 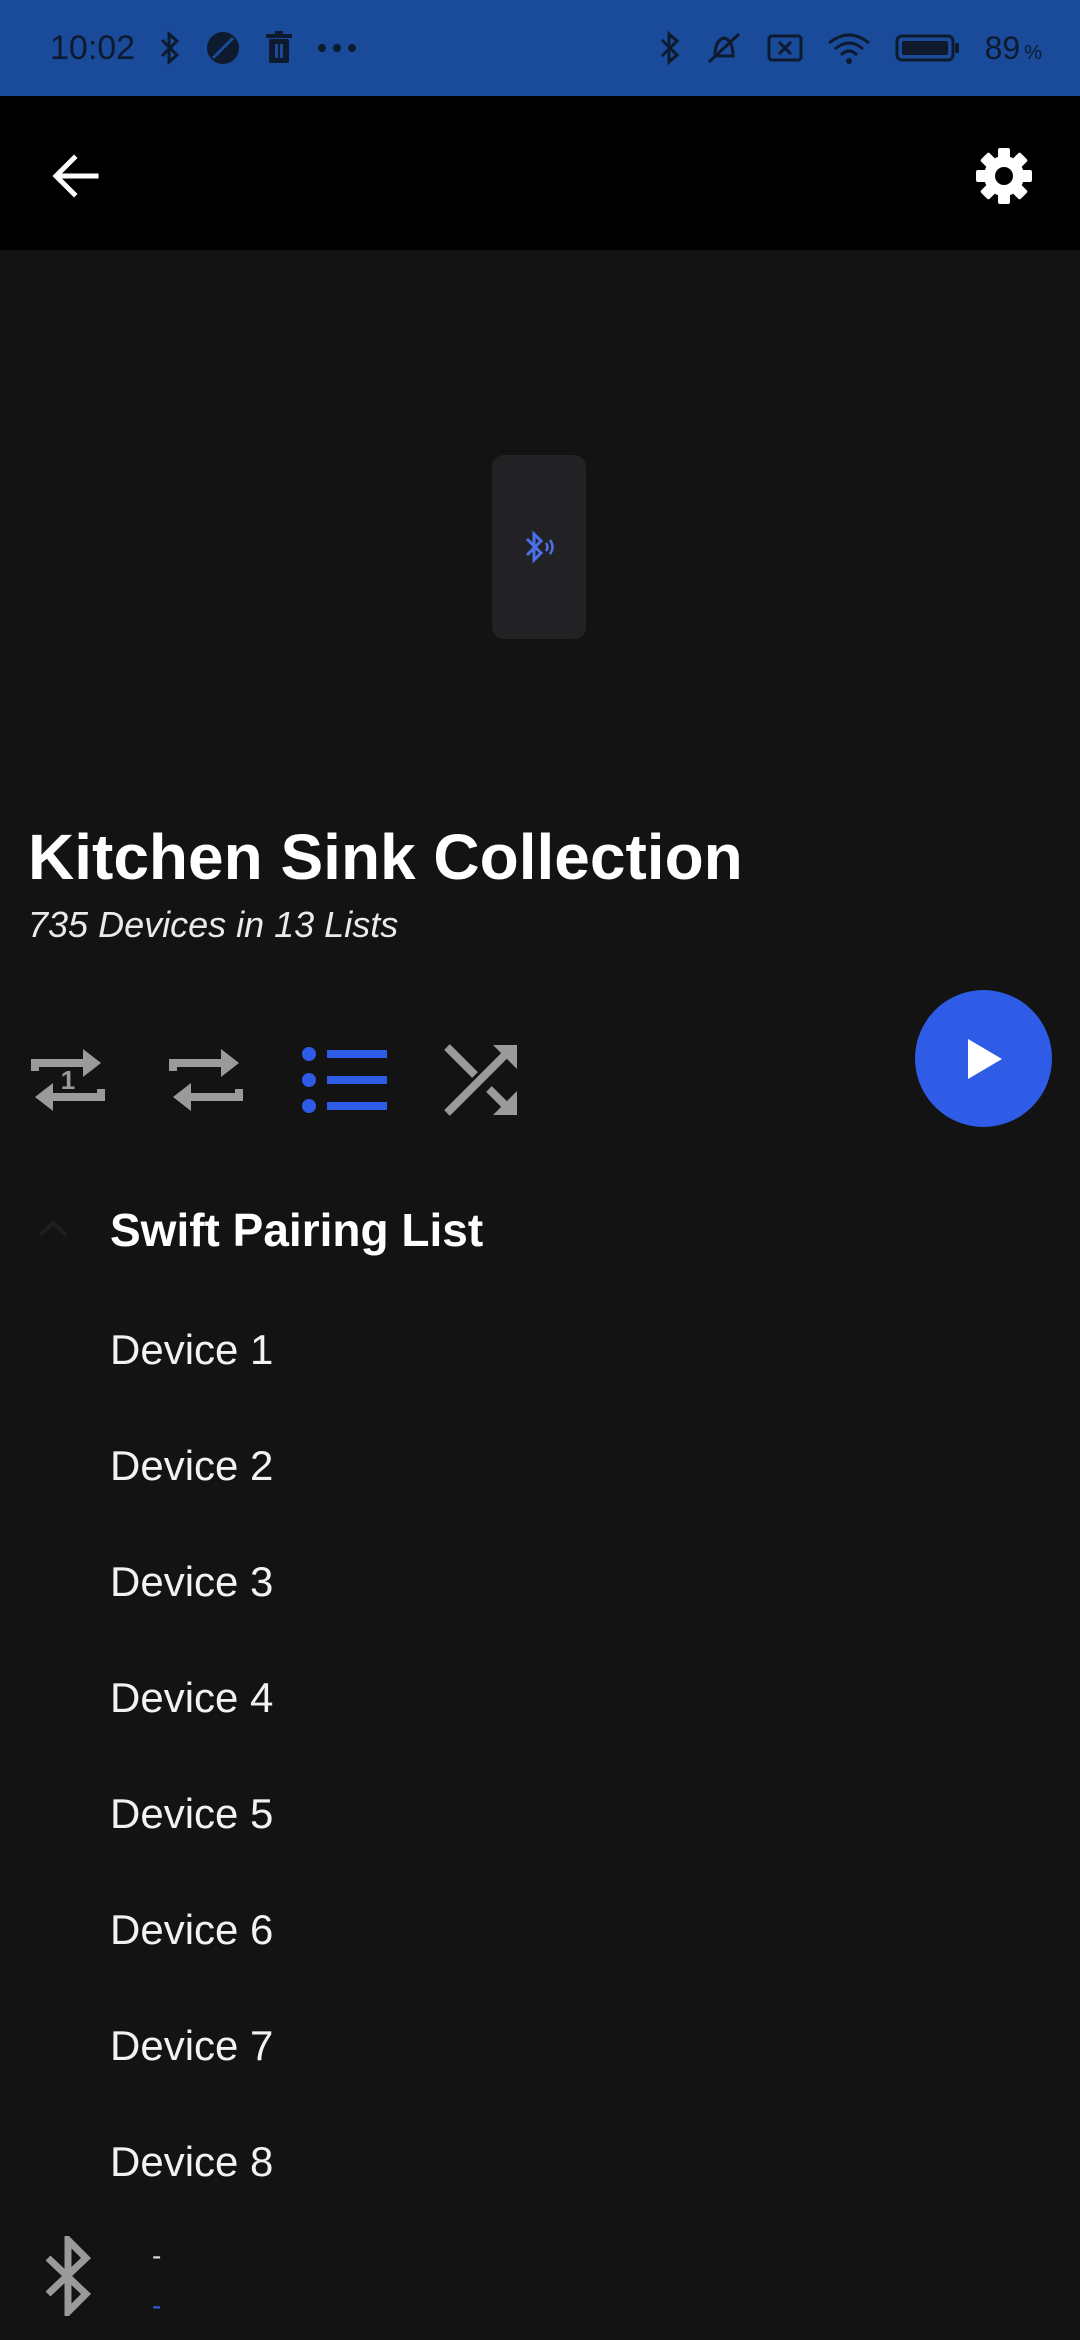 I want to click on bluetooth-icon, so click(x=68, y=2276).